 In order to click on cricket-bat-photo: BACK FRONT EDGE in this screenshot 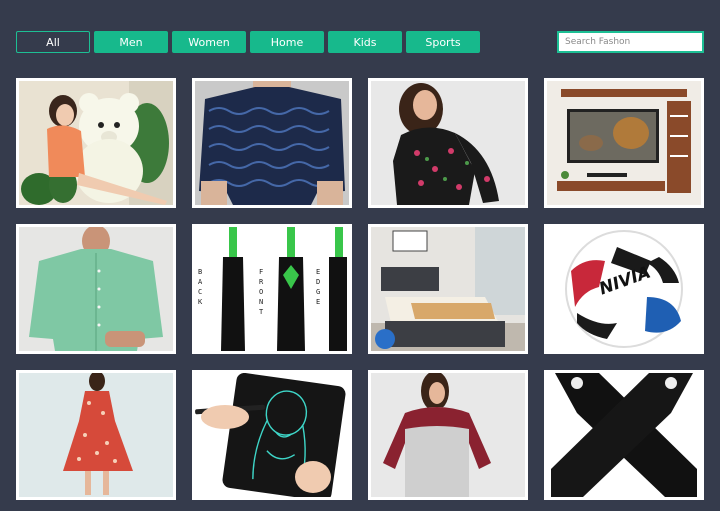, I will do `click(272, 289)`.